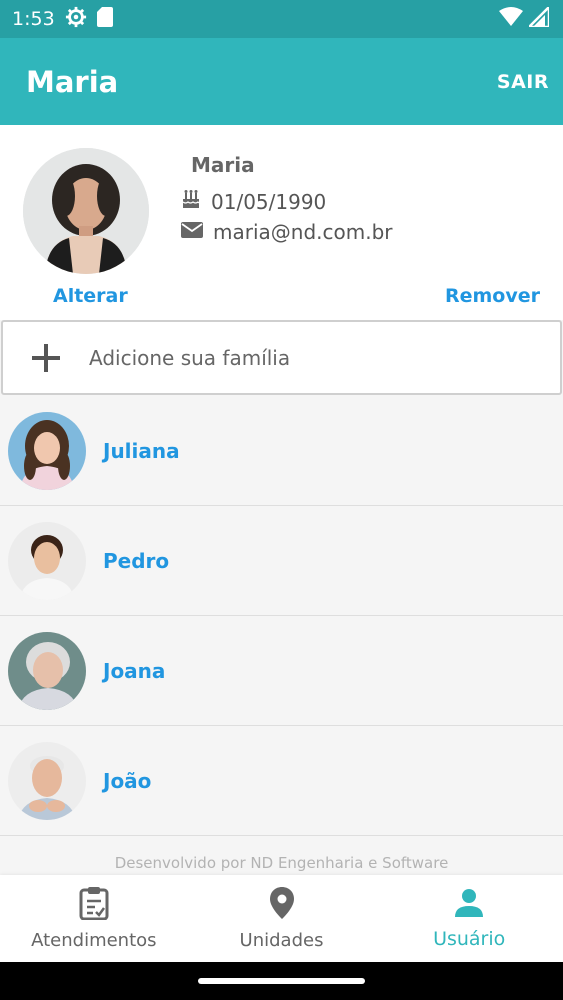 The image size is (563, 1000). Describe the element at coordinates (191, 201) in the screenshot. I see `birthday-cake-icon` at that location.